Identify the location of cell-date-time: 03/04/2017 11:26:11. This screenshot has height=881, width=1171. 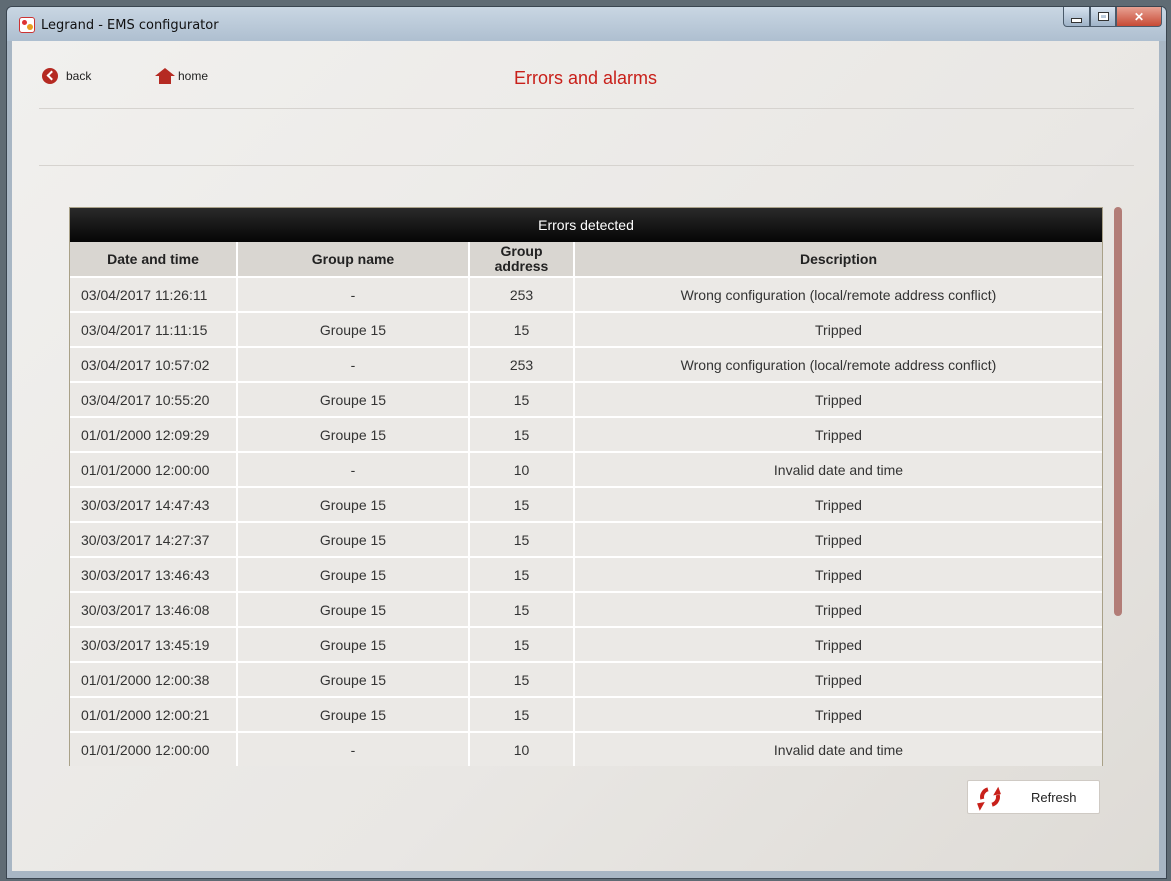
(154, 295).